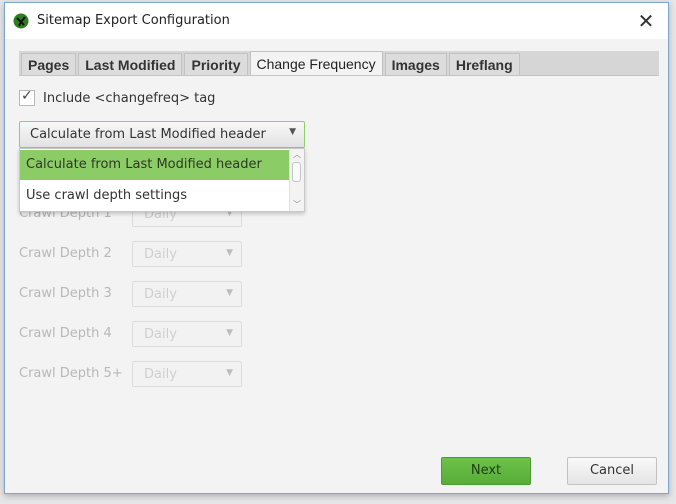  What do you see at coordinates (65, 293) in the screenshot?
I see `crawl-depth-label: Crawl Depth 3` at bounding box center [65, 293].